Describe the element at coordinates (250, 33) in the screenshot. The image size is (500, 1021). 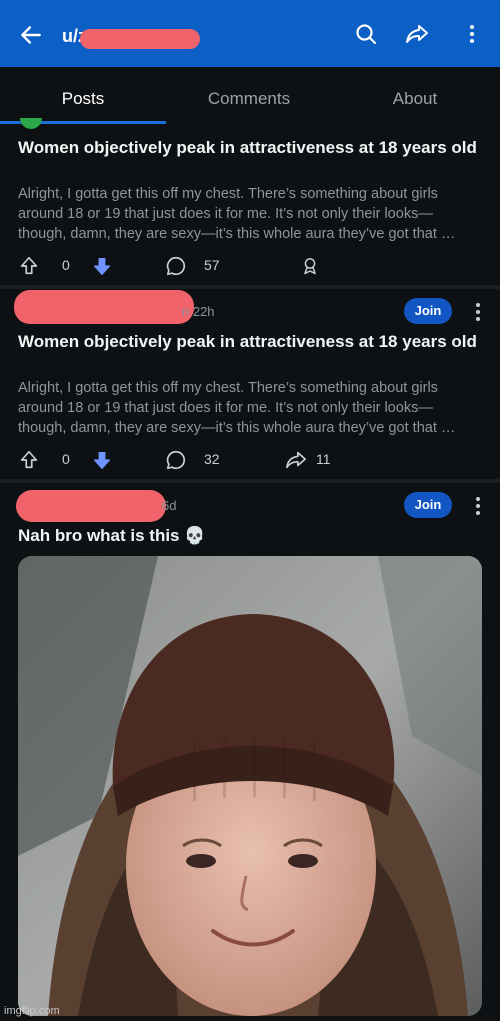
I see `top-app-bar: u/z` at that location.